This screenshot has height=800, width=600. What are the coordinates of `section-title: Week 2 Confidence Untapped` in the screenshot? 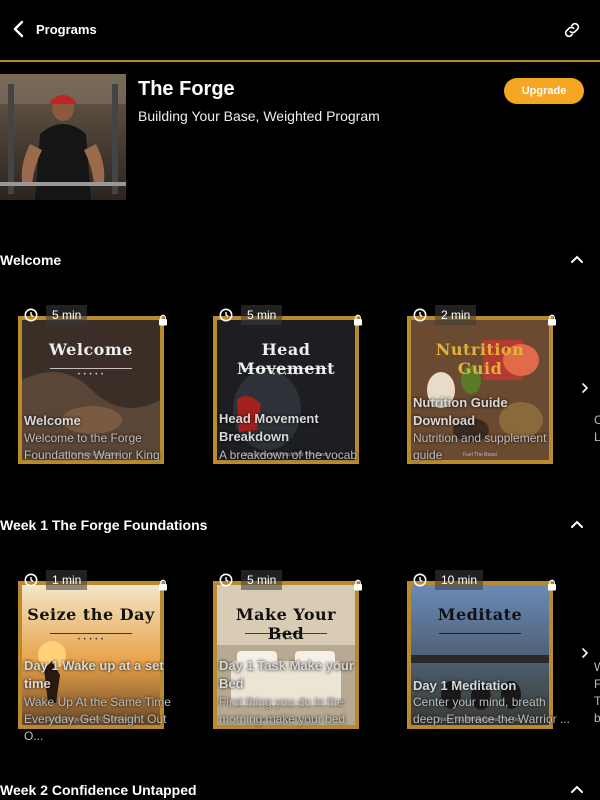 It's located at (98, 790).